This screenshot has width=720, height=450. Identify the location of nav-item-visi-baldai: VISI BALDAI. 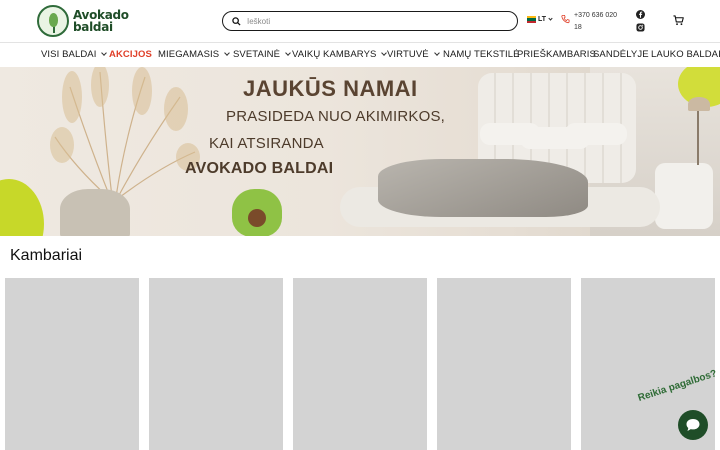
(74, 54).